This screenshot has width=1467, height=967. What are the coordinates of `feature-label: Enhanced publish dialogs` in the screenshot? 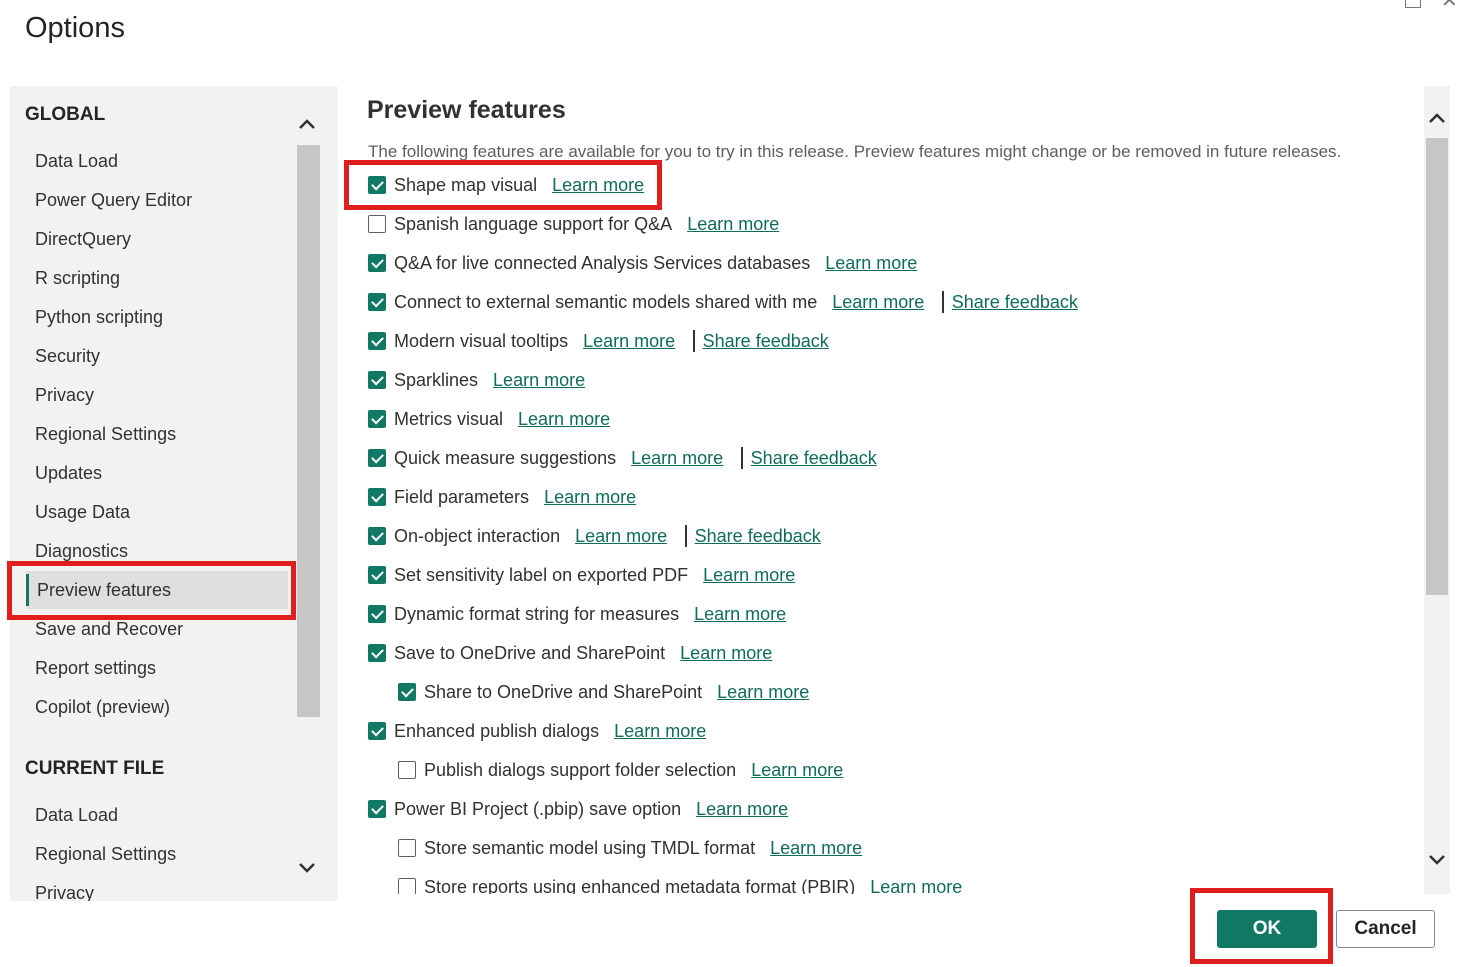 It's located at (496, 731).